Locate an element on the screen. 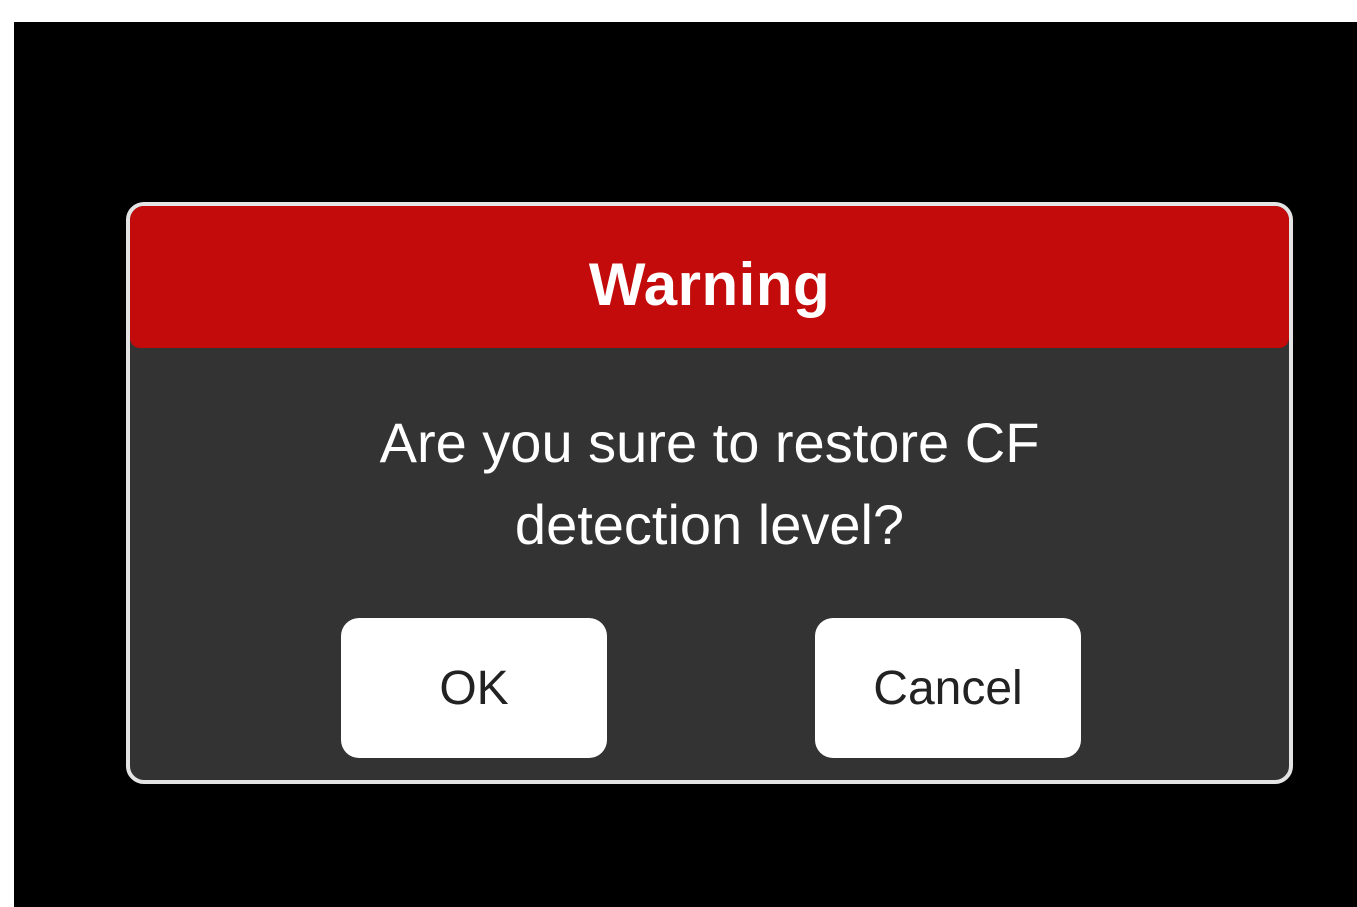  dialog-header: Warning is located at coordinates (709, 277).